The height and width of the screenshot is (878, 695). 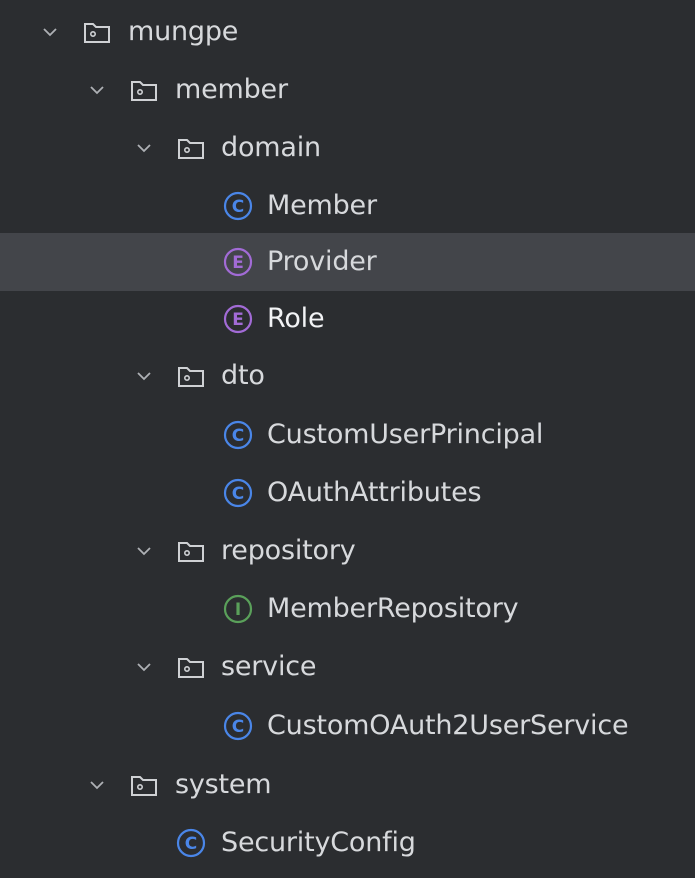 What do you see at coordinates (322, 205) in the screenshot?
I see `tree-item-label: Member` at bounding box center [322, 205].